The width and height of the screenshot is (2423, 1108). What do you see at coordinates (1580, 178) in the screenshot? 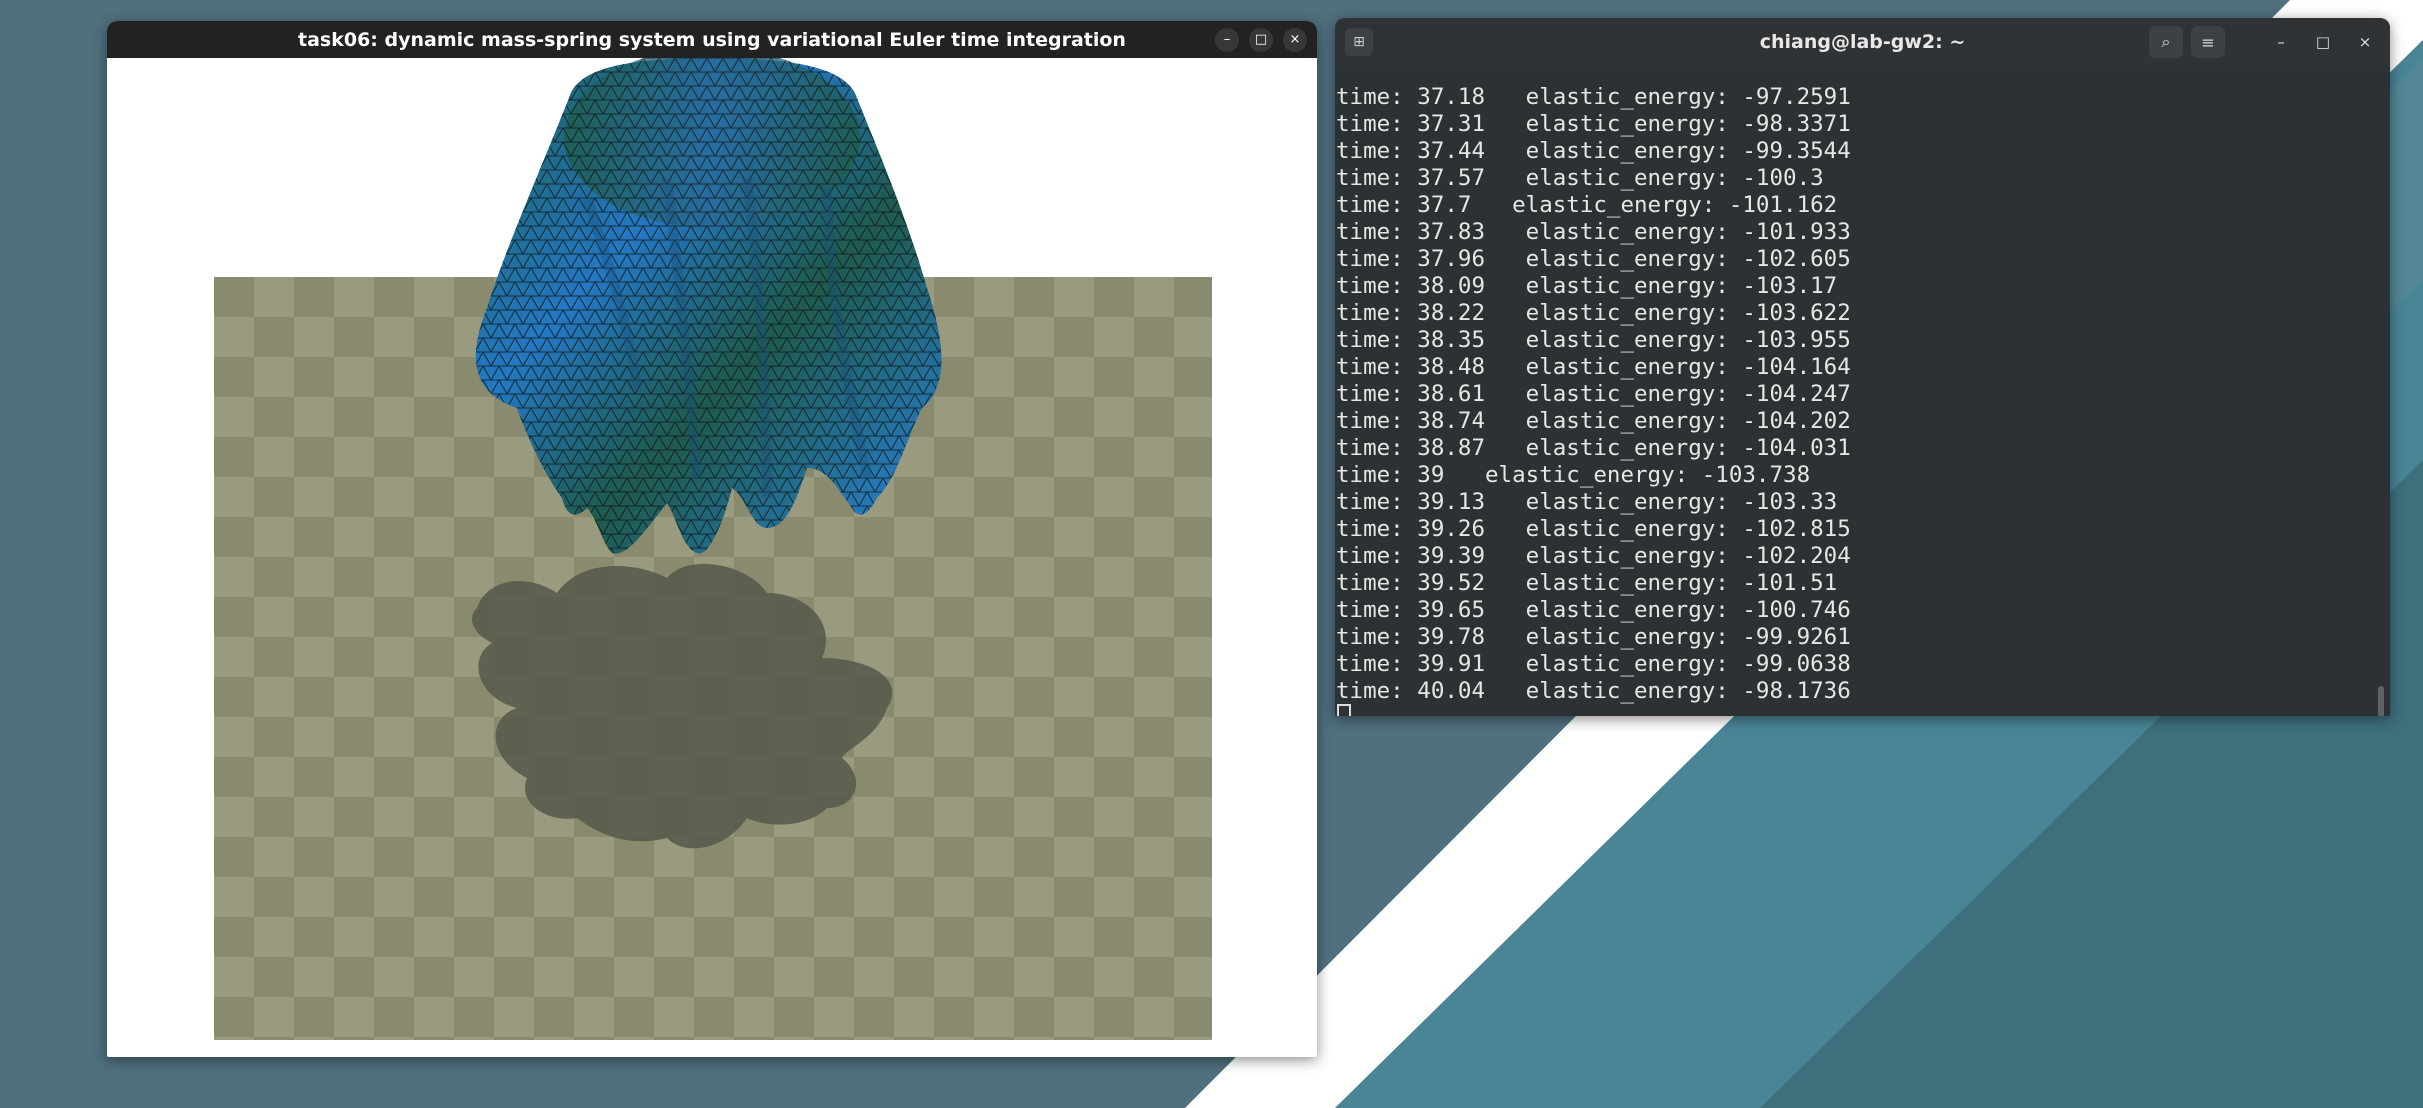
I see `terminal-line: time: 37.57 elastic_energy: -100.3` at bounding box center [1580, 178].